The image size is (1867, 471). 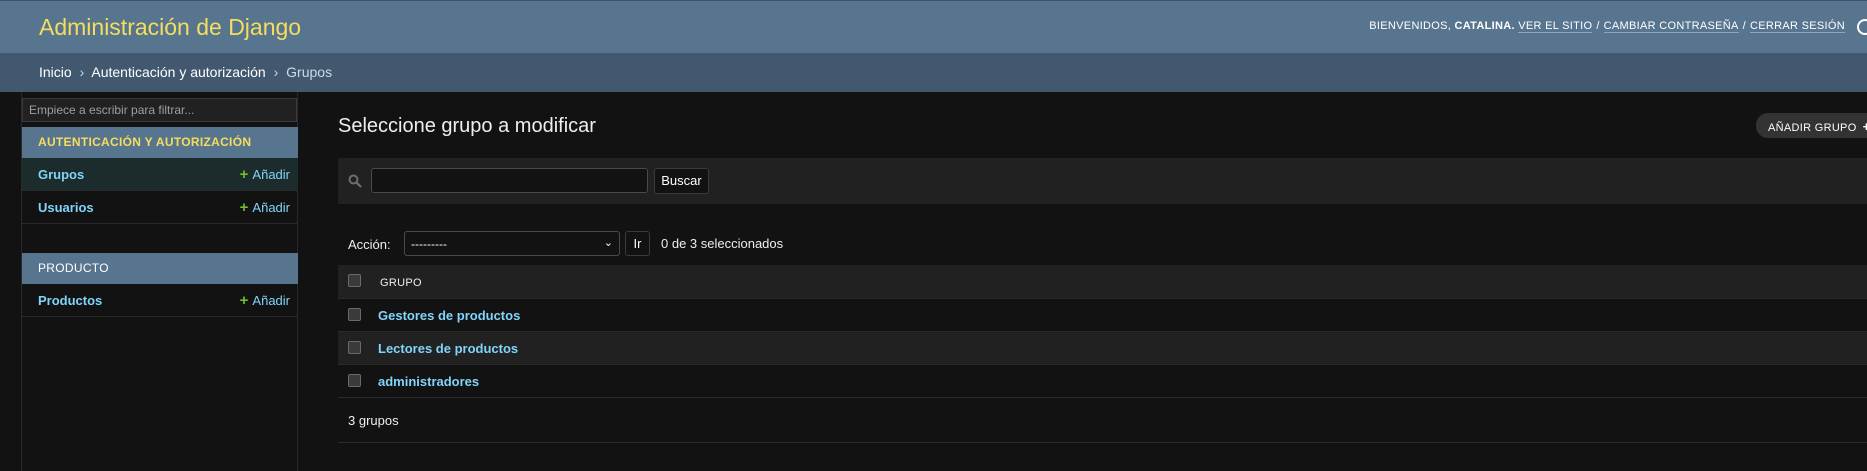 I want to click on search-input, so click(x=509, y=180).